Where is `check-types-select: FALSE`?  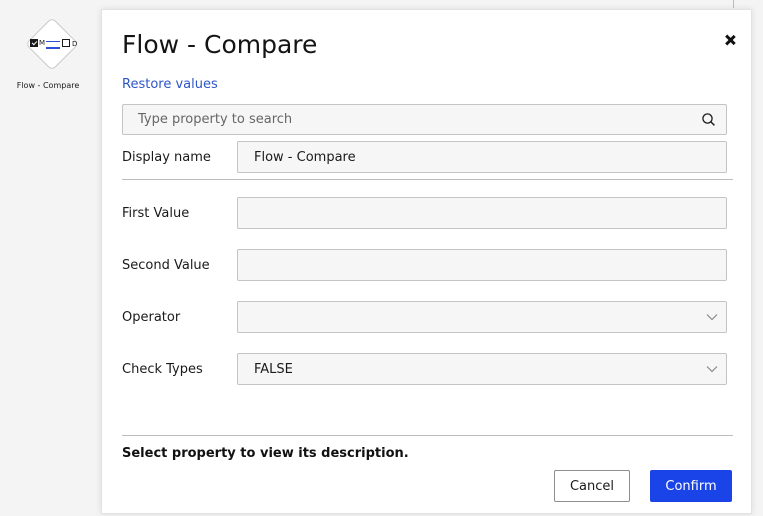 check-types-select: FALSE is located at coordinates (482, 369).